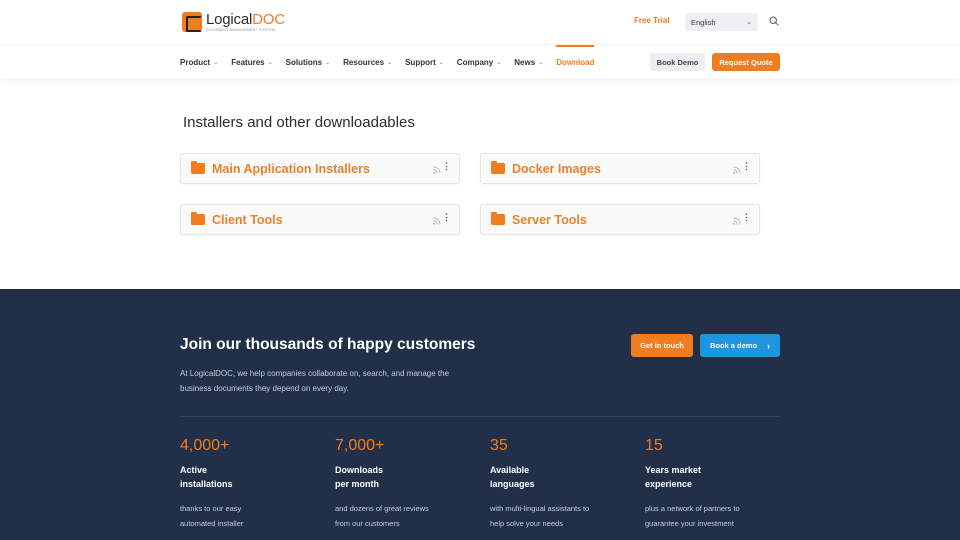  What do you see at coordinates (654, 445) in the screenshot?
I see `stat-number: 15` at bounding box center [654, 445].